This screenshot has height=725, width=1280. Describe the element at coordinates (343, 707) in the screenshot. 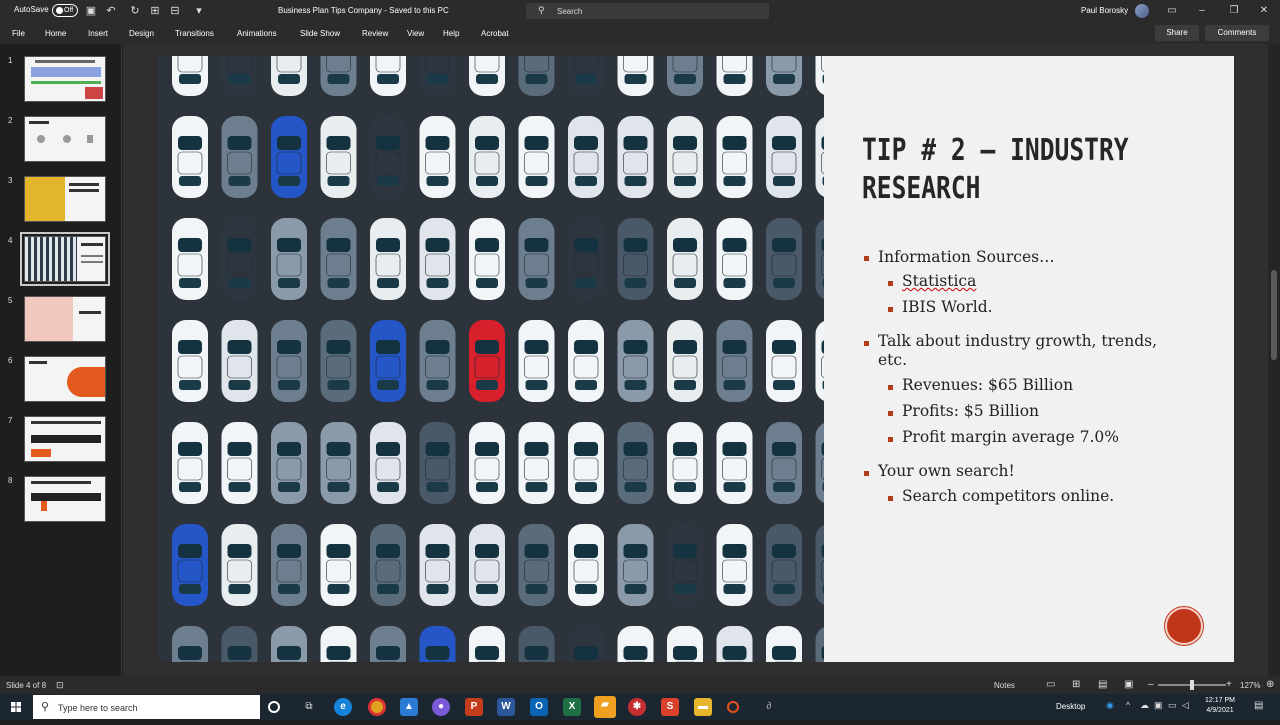

I see `edge-icon: e` at that location.